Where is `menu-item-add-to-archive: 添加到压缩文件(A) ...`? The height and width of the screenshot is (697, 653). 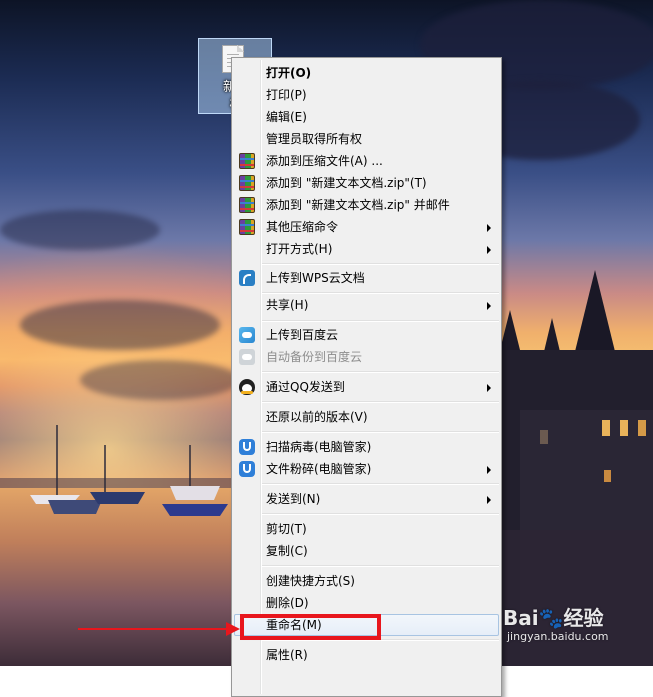
menu-item-add-to-archive: 添加到压缩文件(A) ... is located at coordinates (366, 161).